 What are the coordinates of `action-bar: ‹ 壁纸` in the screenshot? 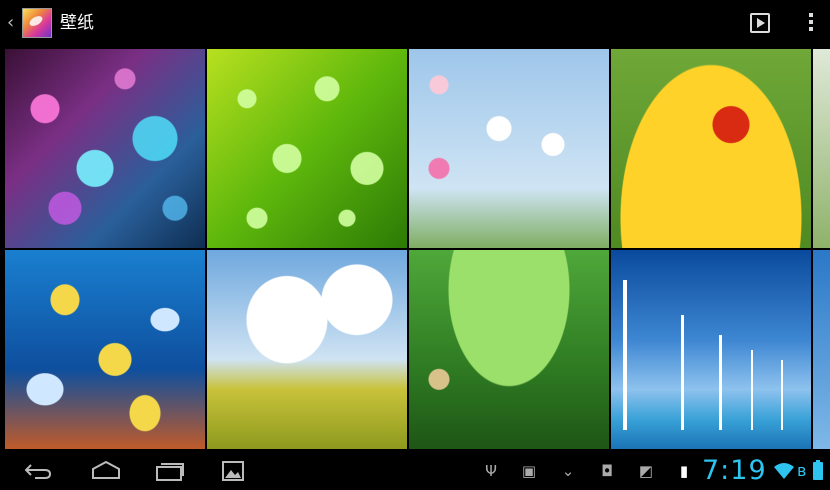 It's located at (415, 23).